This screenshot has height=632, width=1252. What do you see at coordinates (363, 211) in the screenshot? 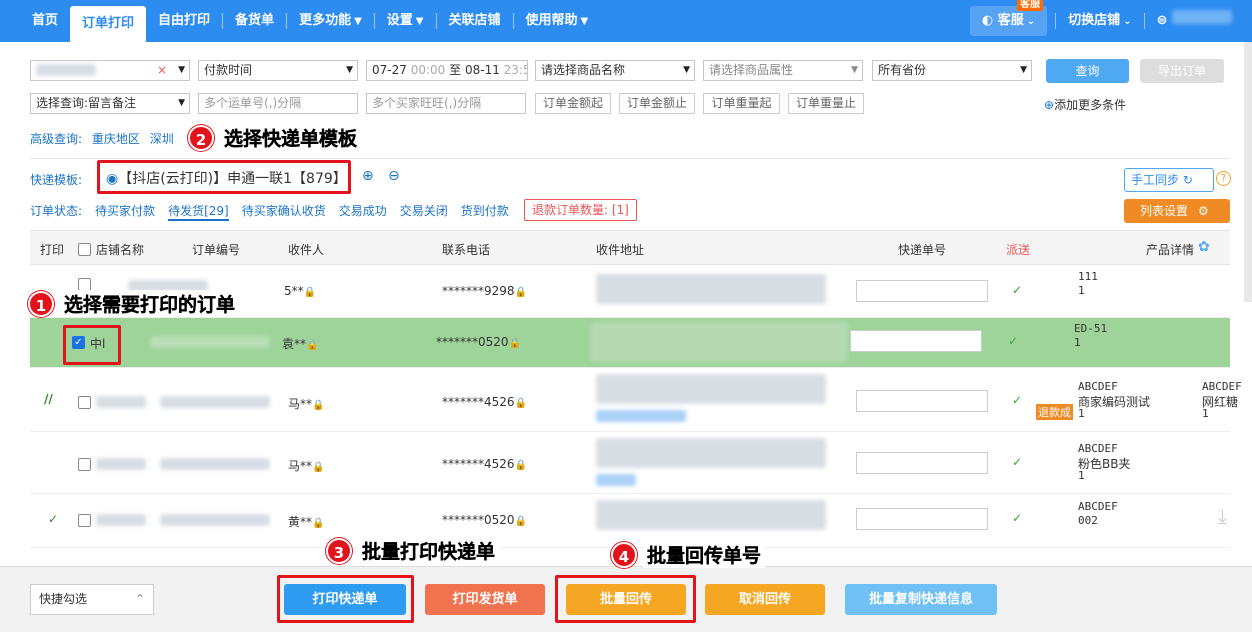
I see `tab-success: 交易成功` at bounding box center [363, 211].